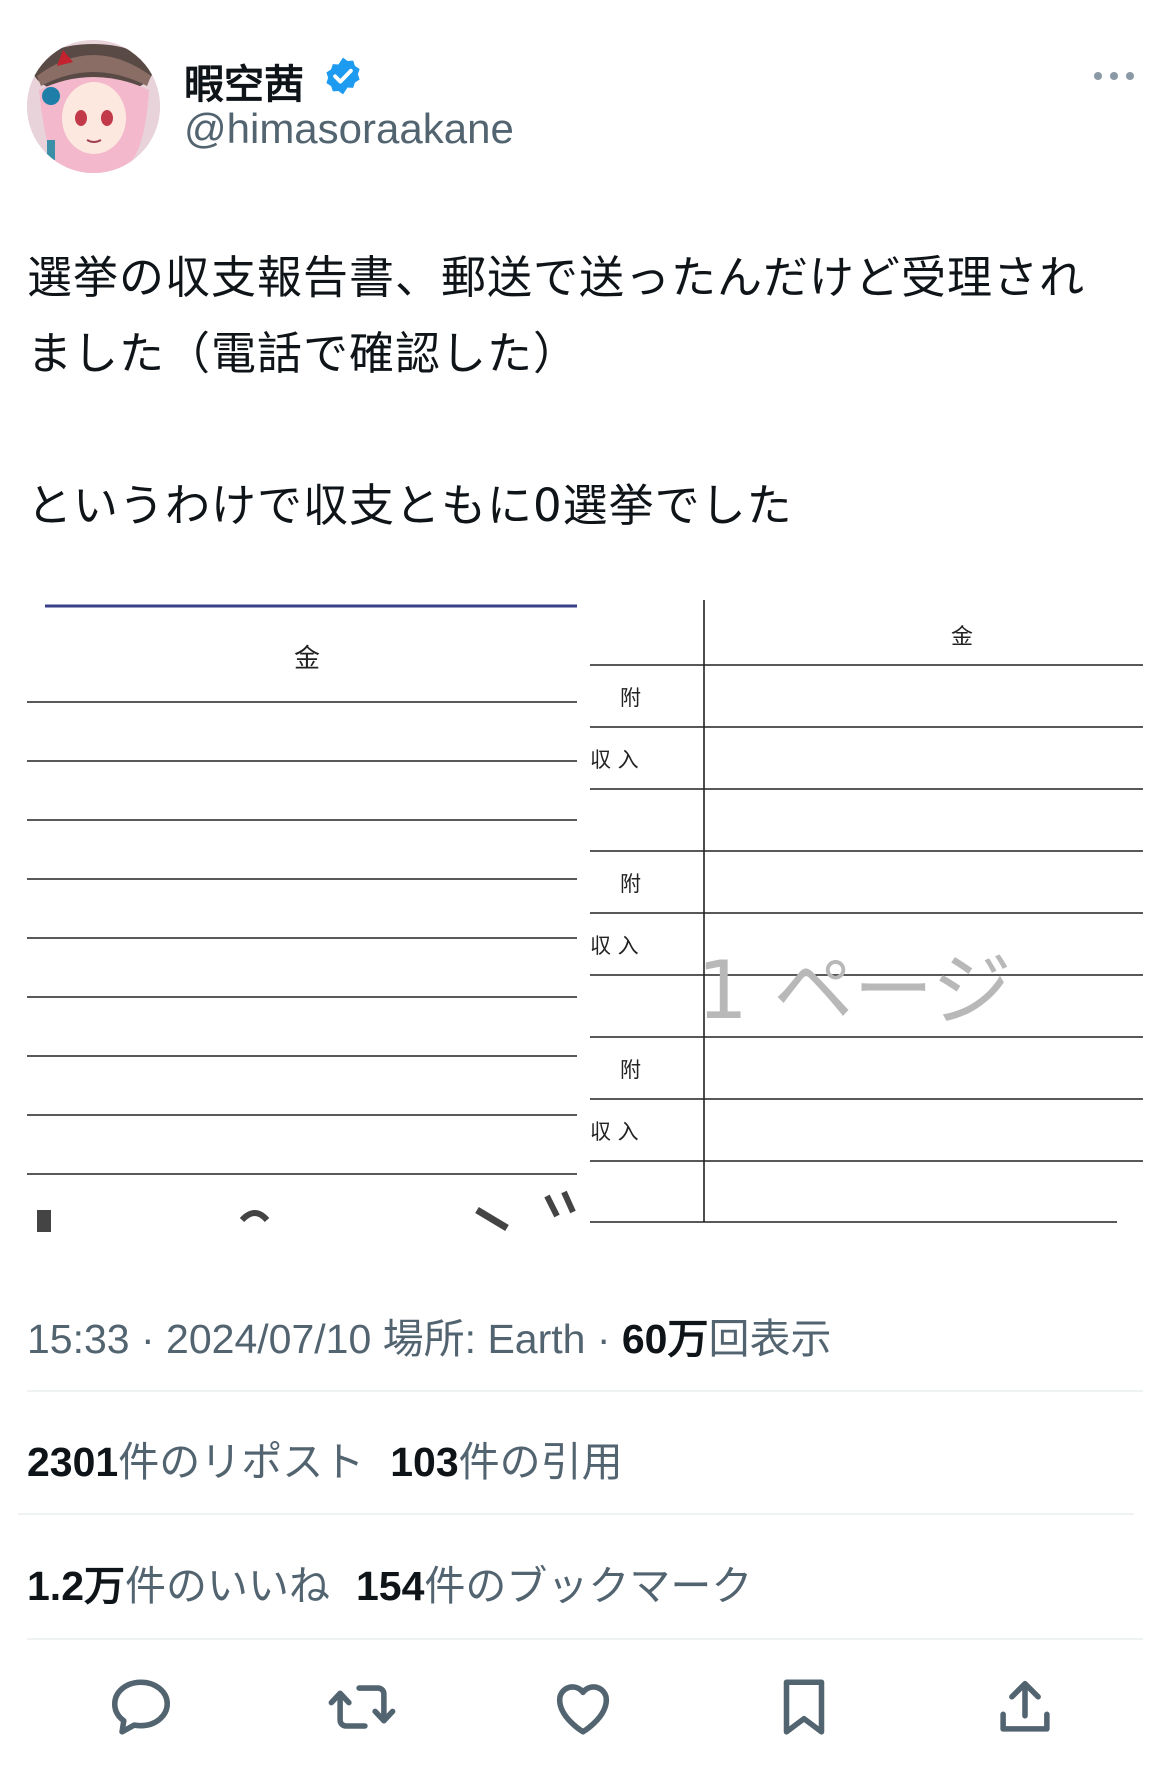 This screenshot has height=1765, width=1170. What do you see at coordinates (303, 353) in the screenshot?
I see `tweet-text-line: ました（電話で確認した）` at bounding box center [303, 353].